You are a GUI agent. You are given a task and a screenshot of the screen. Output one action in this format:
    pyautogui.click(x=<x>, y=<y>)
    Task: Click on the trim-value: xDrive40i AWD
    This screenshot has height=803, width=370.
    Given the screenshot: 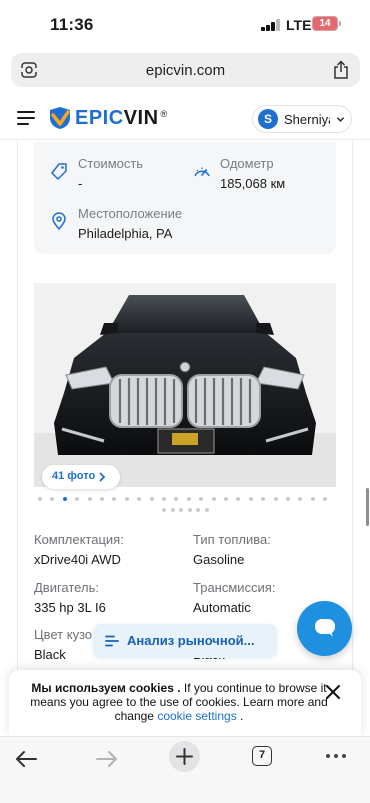 What is the action you would take?
    pyautogui.click(x=77, y=559)
    